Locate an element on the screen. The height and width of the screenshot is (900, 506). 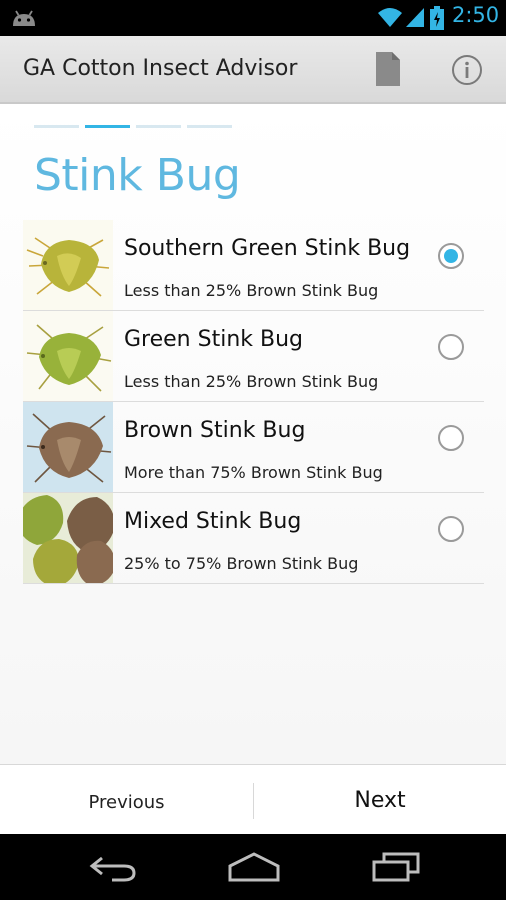
status-bar: 2:50 is located at coordinates (253, 18).